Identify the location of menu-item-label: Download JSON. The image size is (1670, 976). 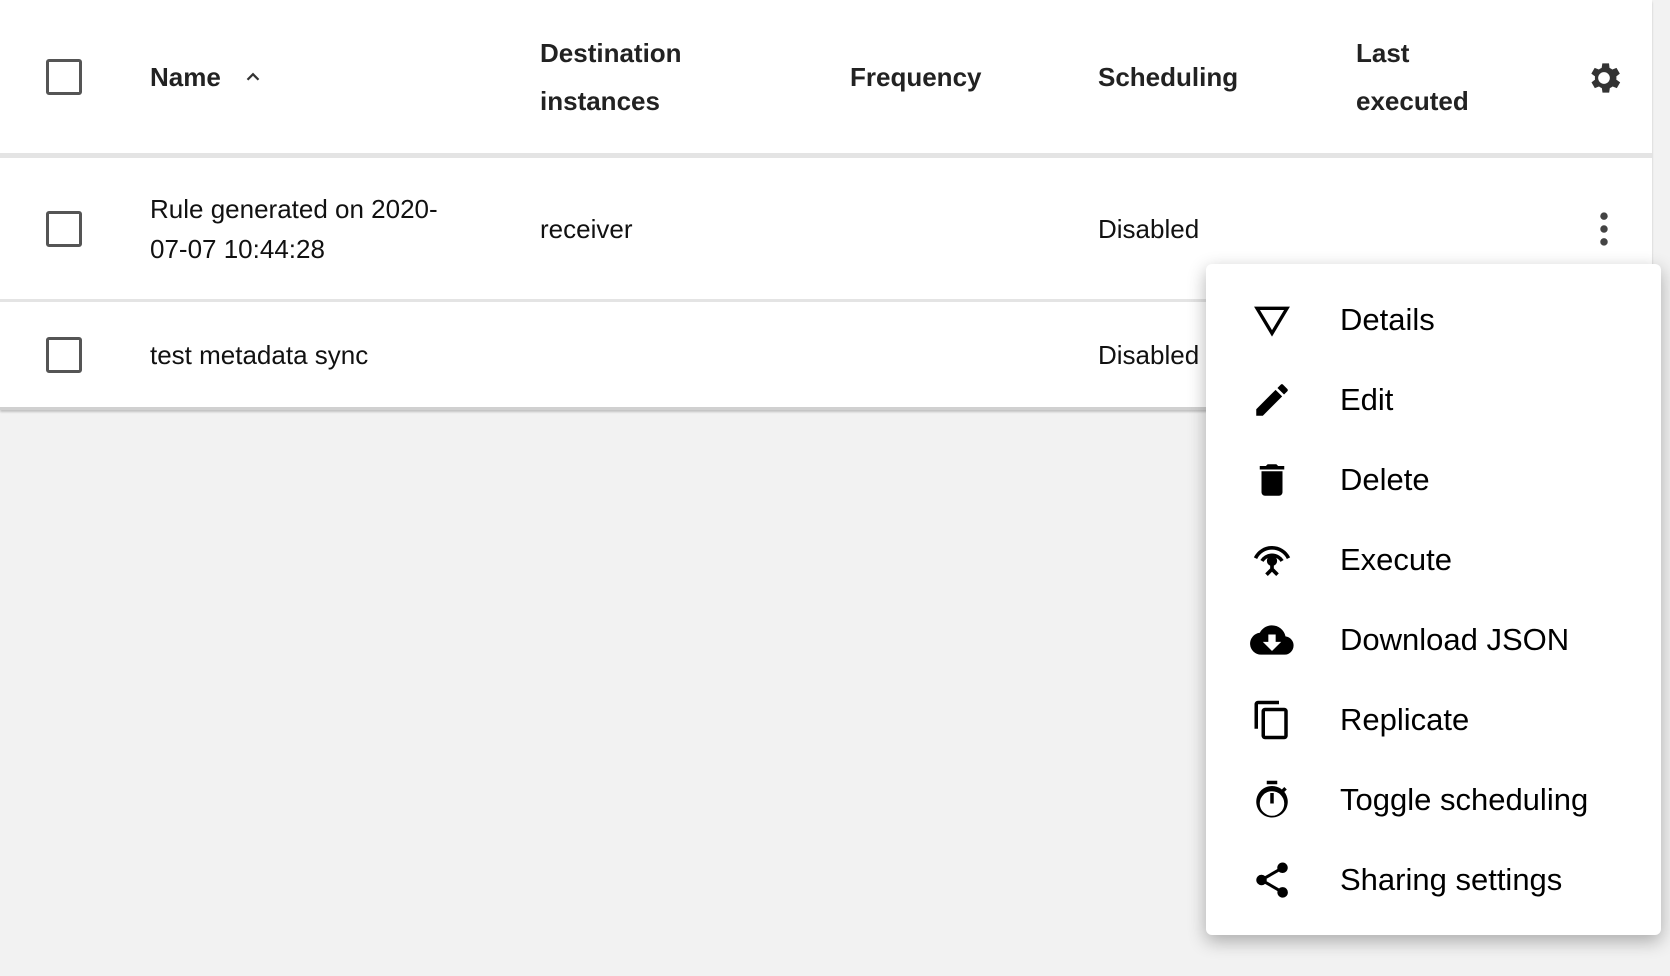
(1455, 639).